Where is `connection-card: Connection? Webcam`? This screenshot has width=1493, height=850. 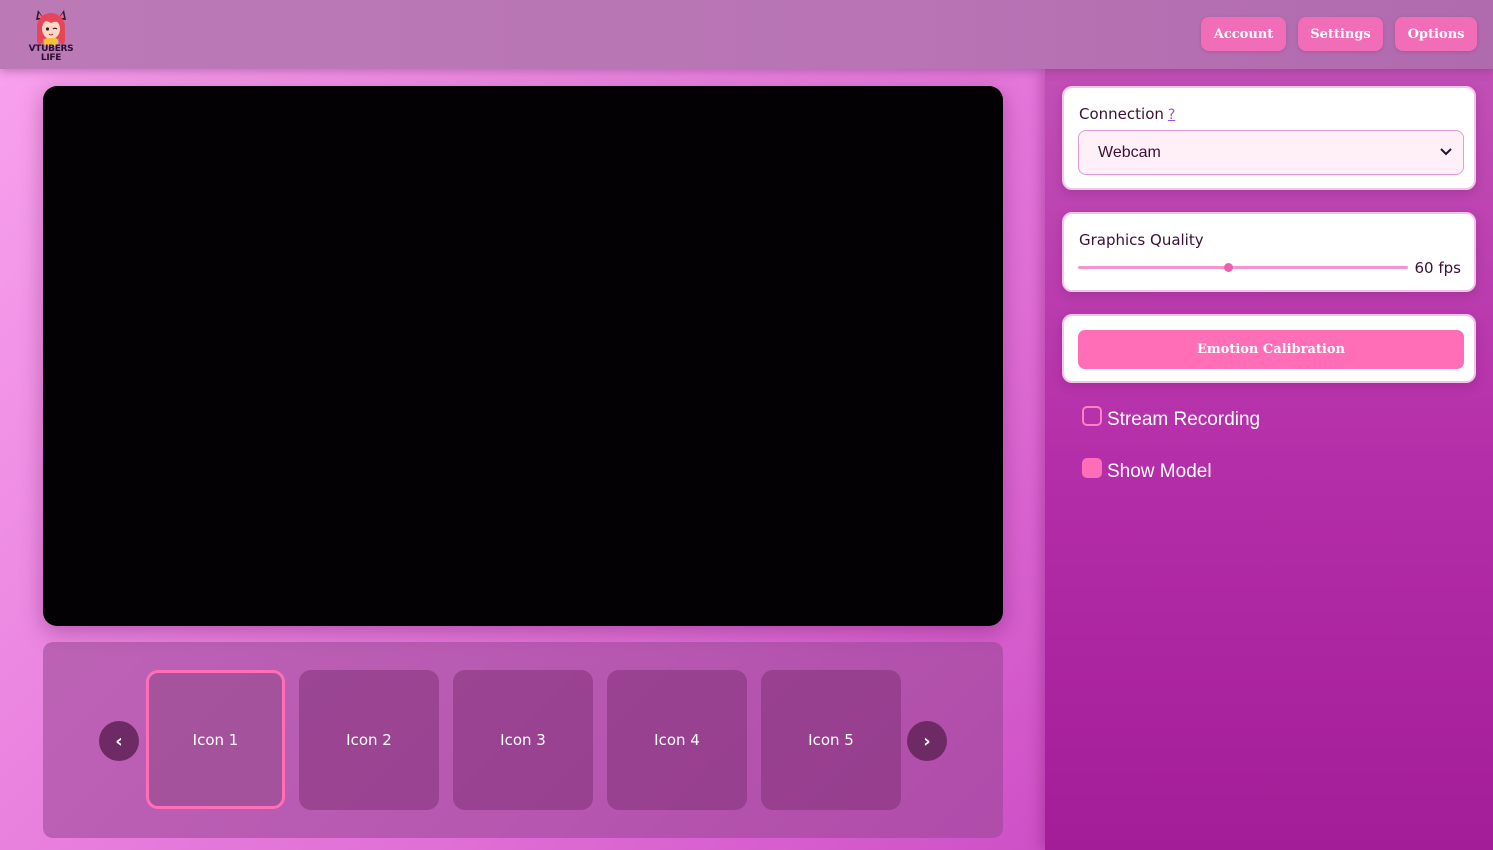
connection-card: Connection? Webcam is located at coordinates (1269, 138).